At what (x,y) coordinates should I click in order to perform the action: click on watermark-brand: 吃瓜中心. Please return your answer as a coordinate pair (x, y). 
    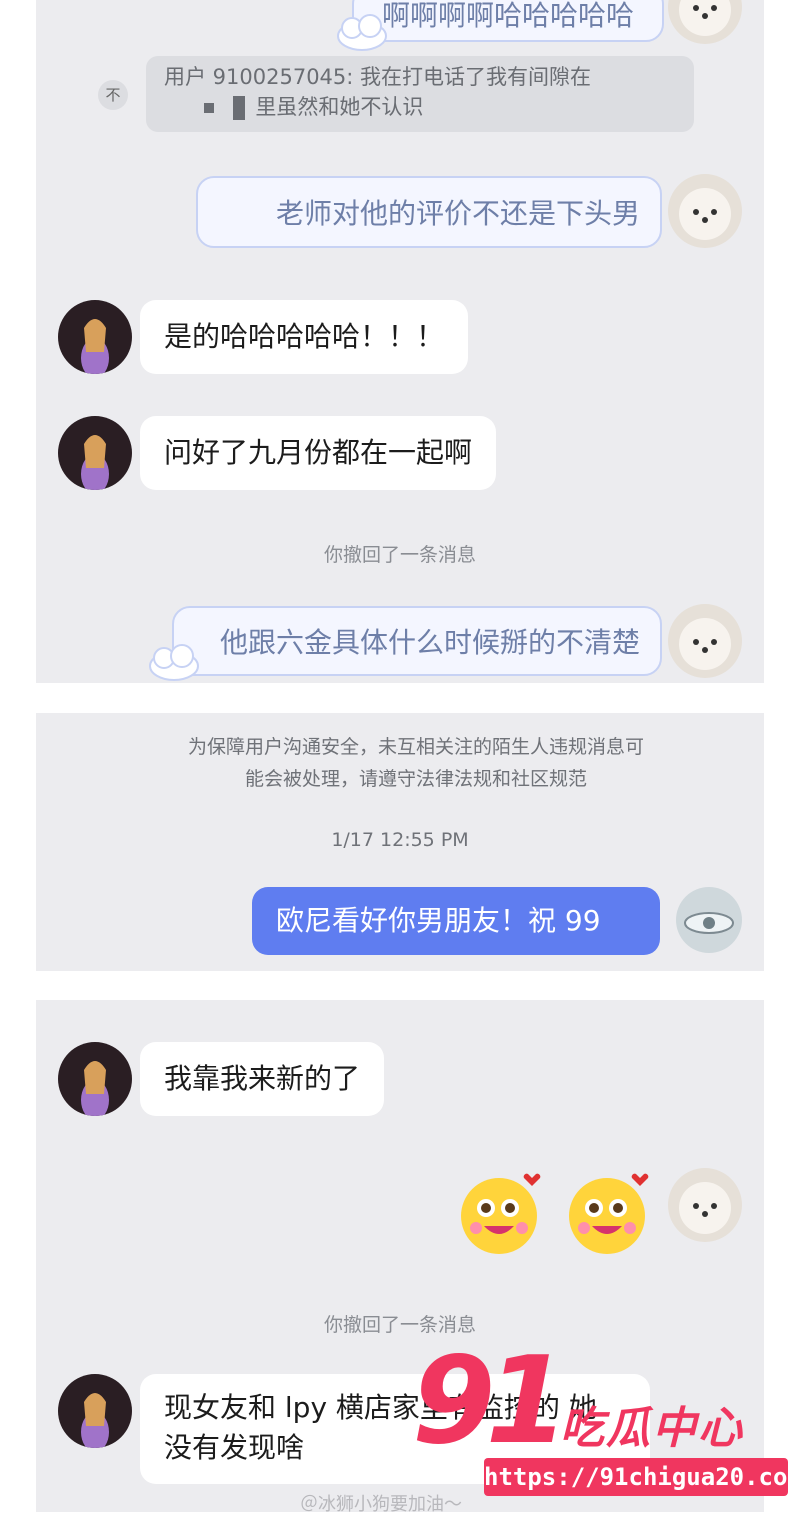
    Looking at the image, I should click on (652, 1428).